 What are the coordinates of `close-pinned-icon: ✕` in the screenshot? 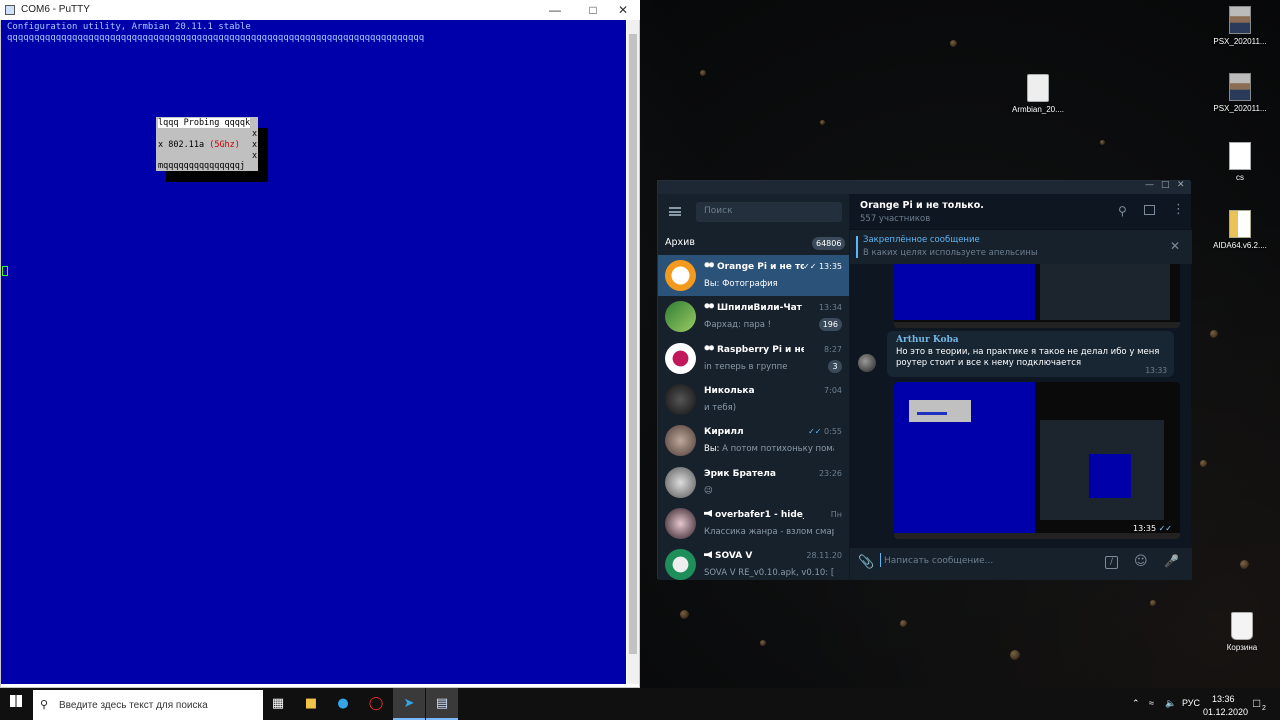 It's located at (1175, 246).